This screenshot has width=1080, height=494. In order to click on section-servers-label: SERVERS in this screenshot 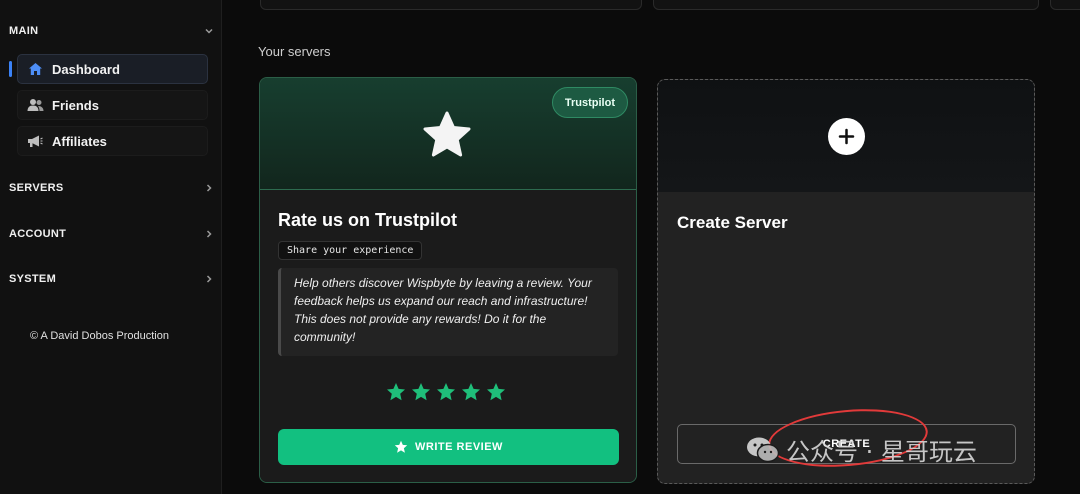, I will do `click(36, 188)`.